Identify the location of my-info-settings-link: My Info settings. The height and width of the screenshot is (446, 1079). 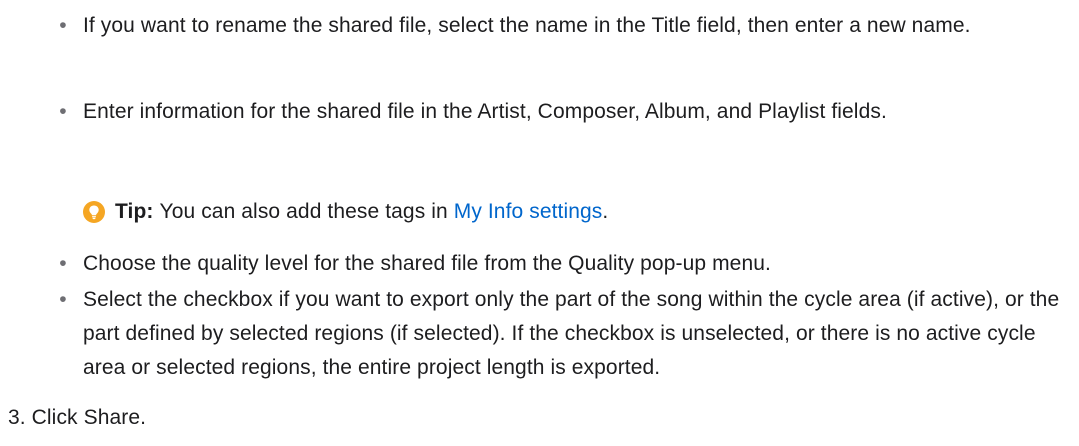
(528, 212).